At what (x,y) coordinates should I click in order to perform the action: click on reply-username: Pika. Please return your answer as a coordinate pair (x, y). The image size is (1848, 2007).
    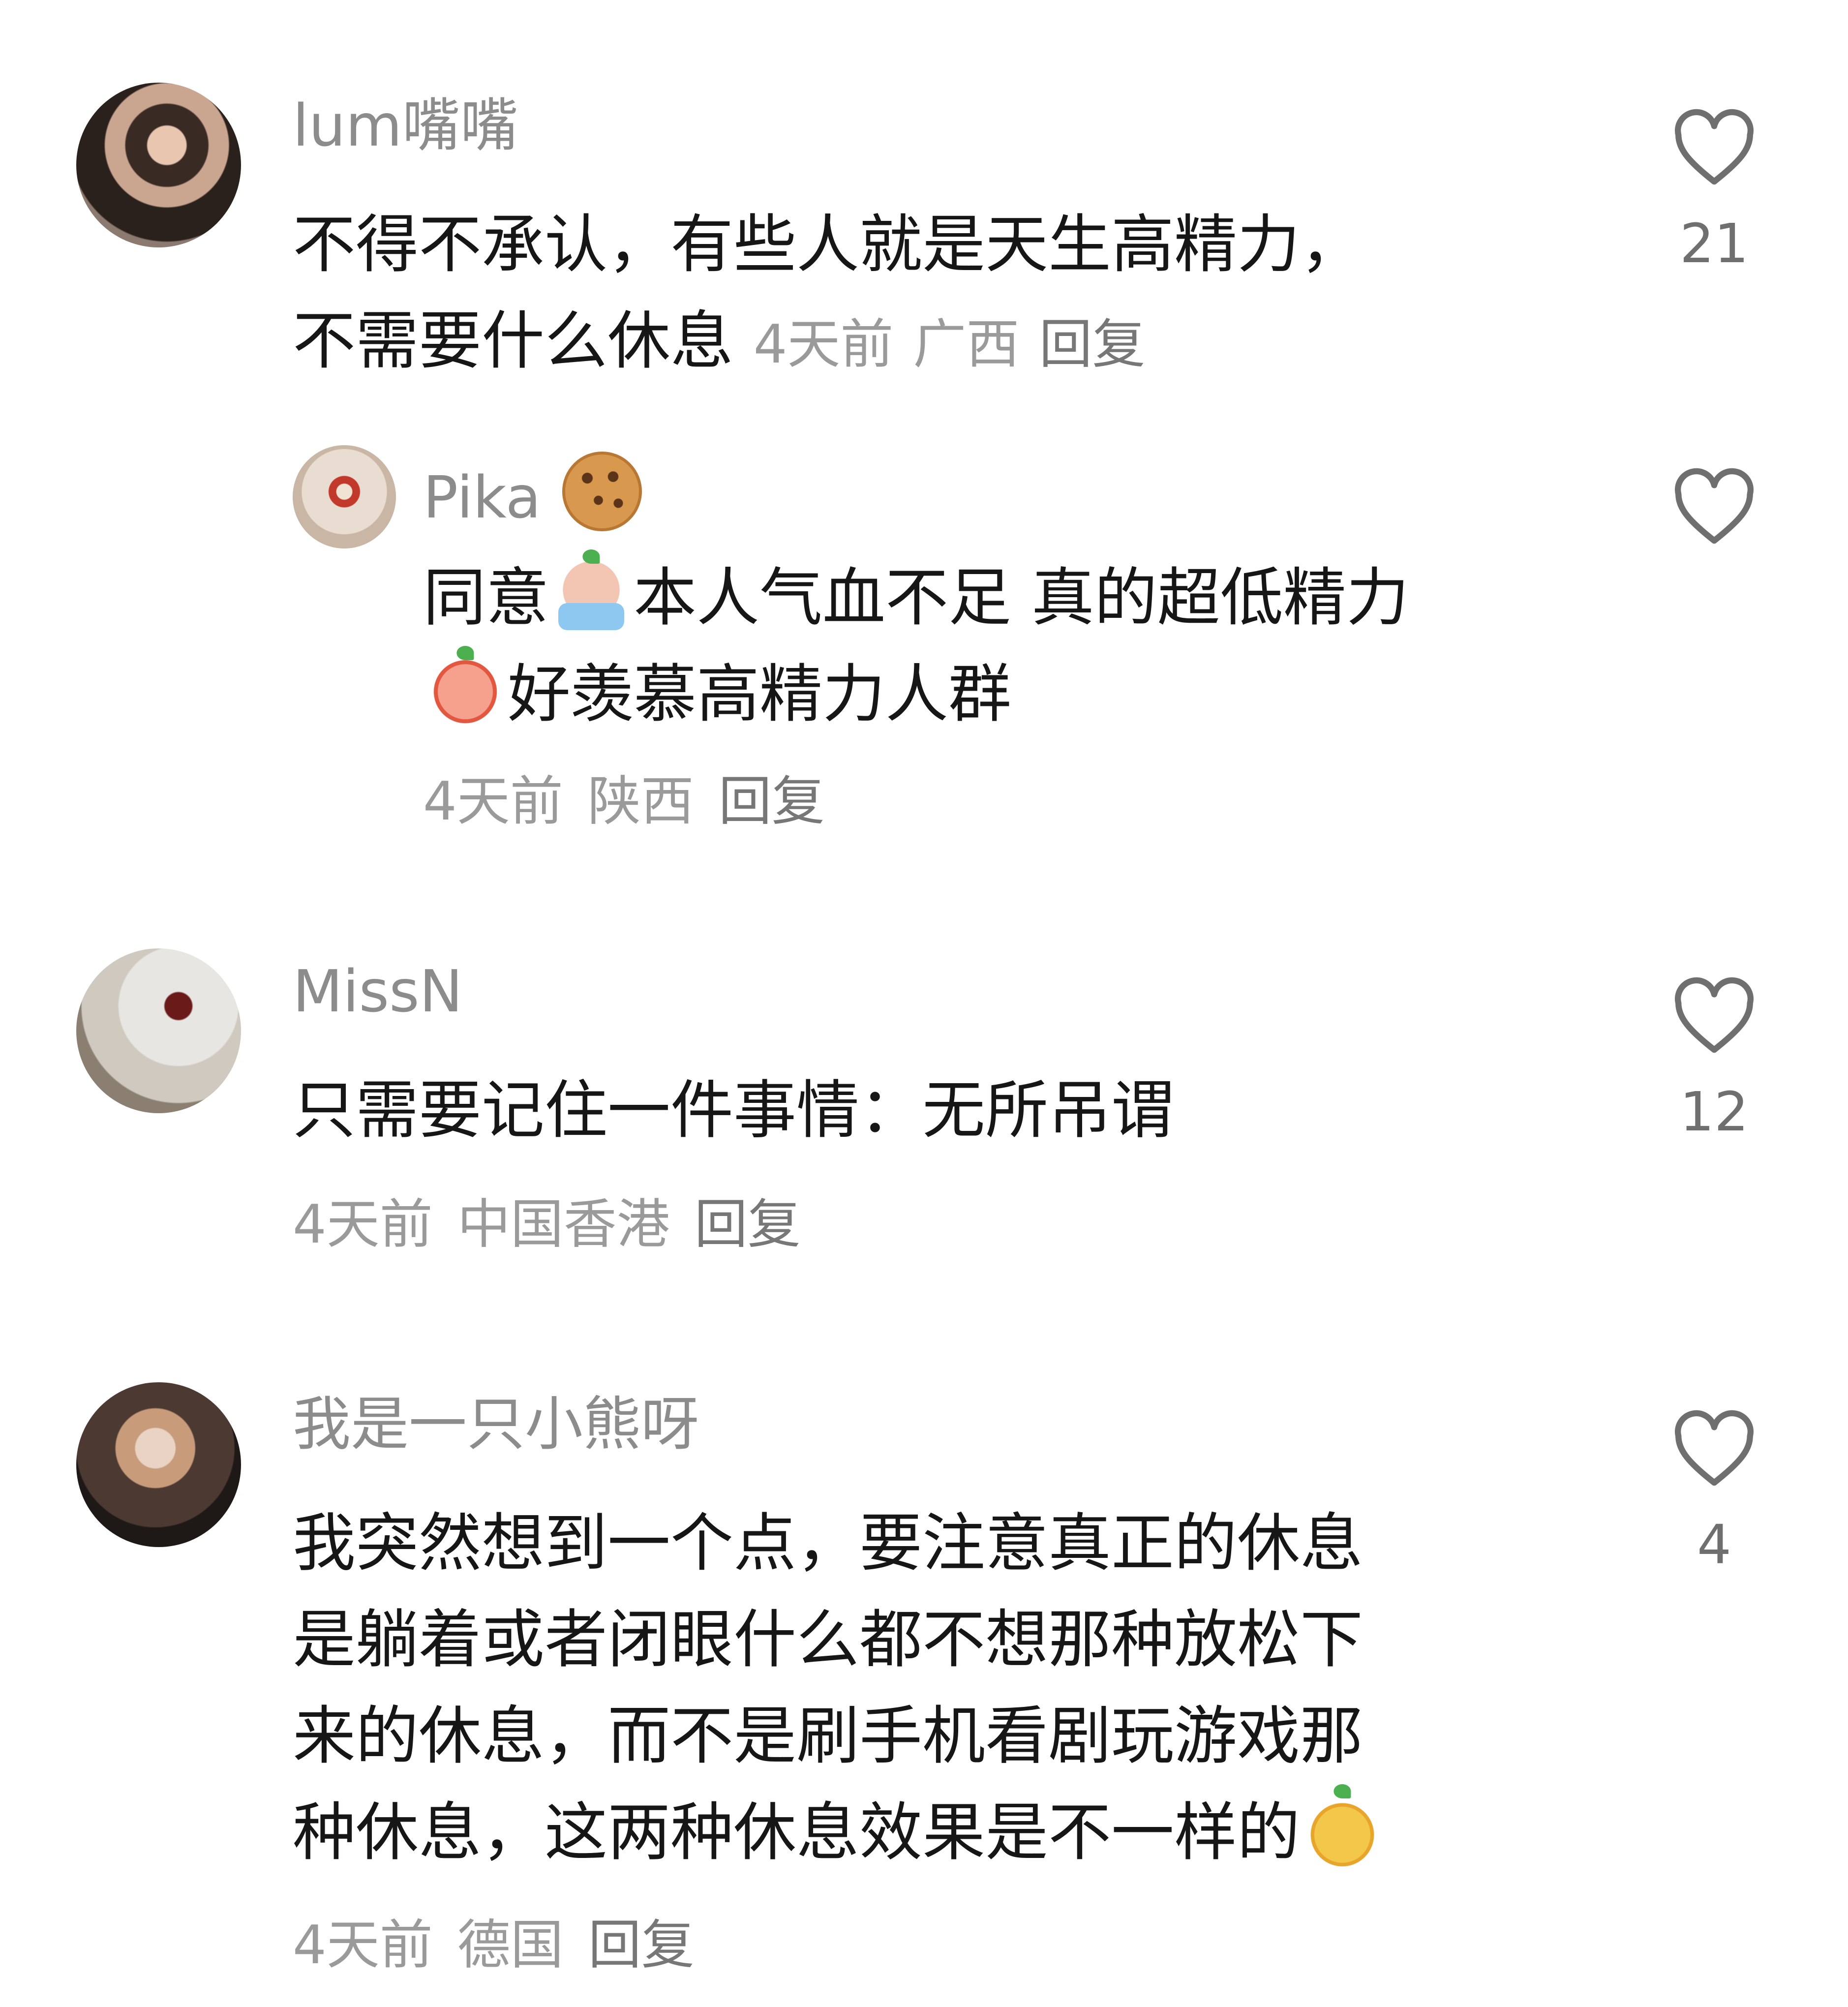
    Looking at the image, I should click on (534, 493).